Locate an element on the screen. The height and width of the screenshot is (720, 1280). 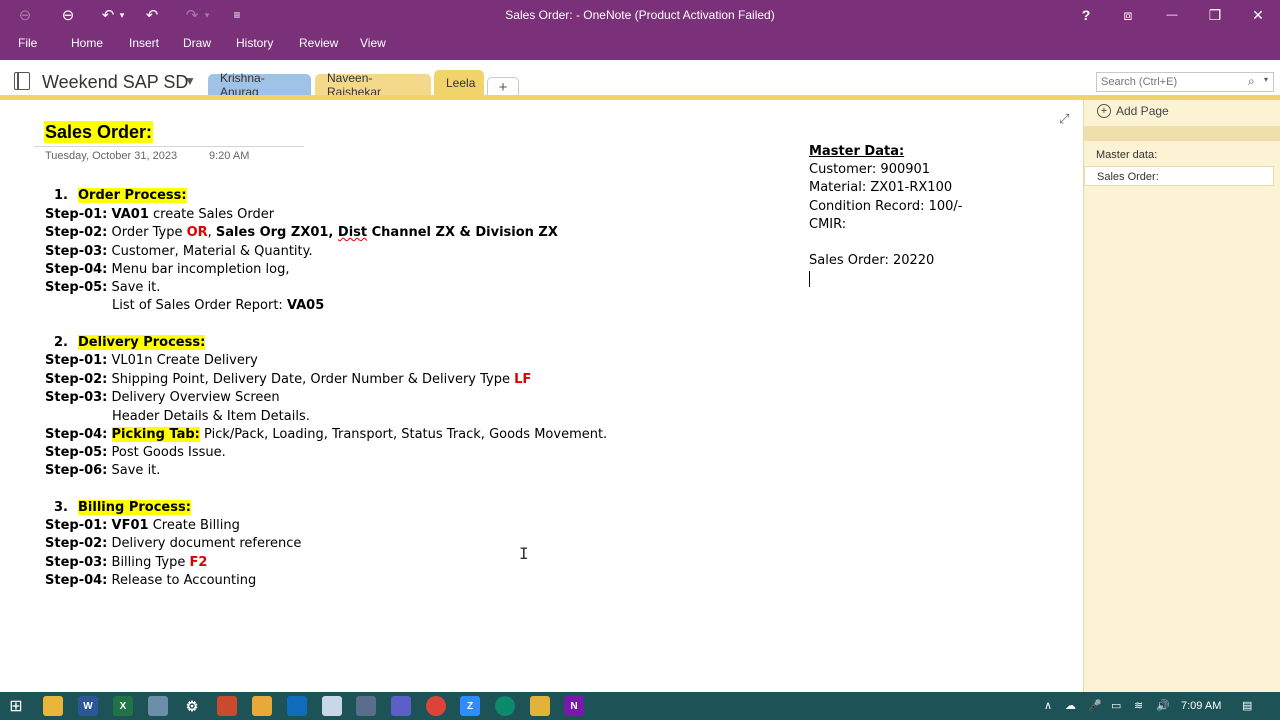
tab-view: View is located at coordinates (373, 43).